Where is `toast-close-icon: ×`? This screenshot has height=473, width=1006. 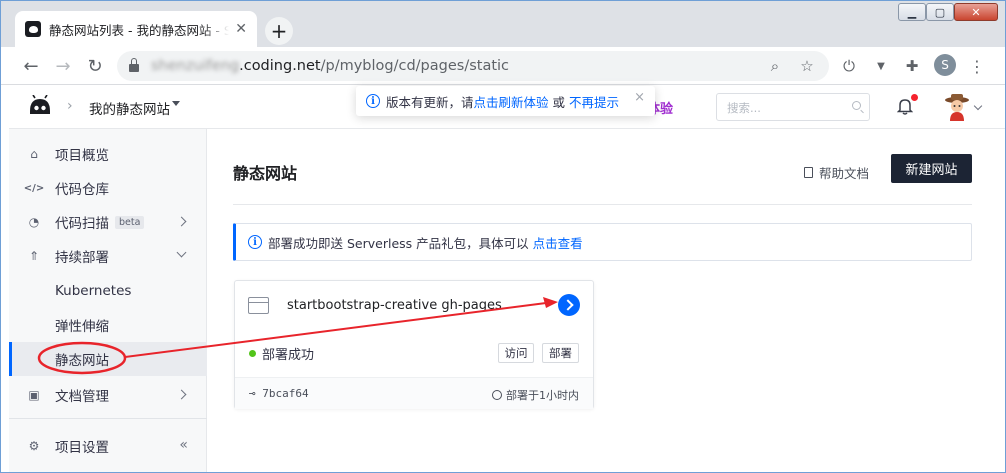
toast-close-icon: × is located at coordinates (639, 97).